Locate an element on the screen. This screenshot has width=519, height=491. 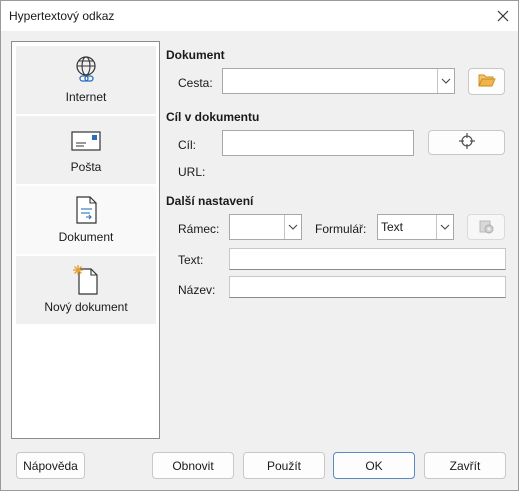
sidebar-item-label: Dokument is located at coordinates (86, 237).